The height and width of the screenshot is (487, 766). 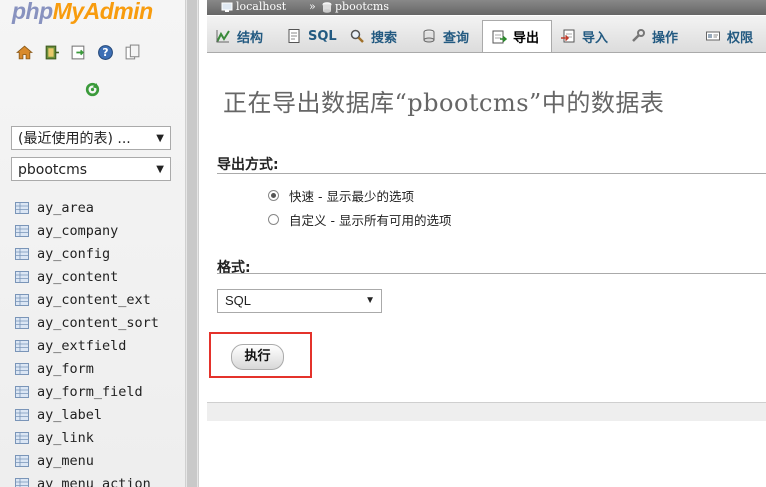 I want to click on tab-operations: 操作, so click(x=659, y=36).